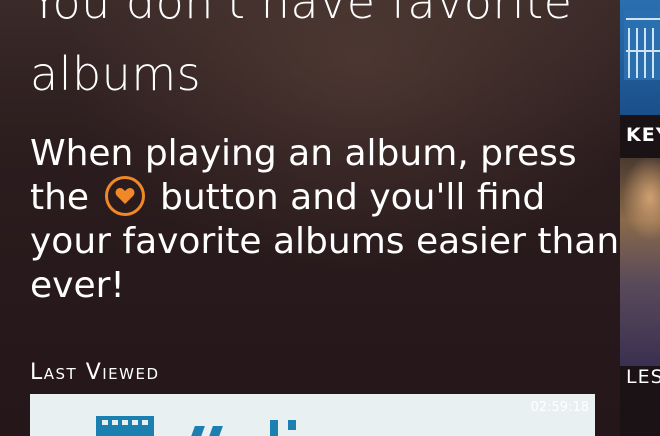  I want to click on message-line2-end: button and you'll find, so click(353, 197).